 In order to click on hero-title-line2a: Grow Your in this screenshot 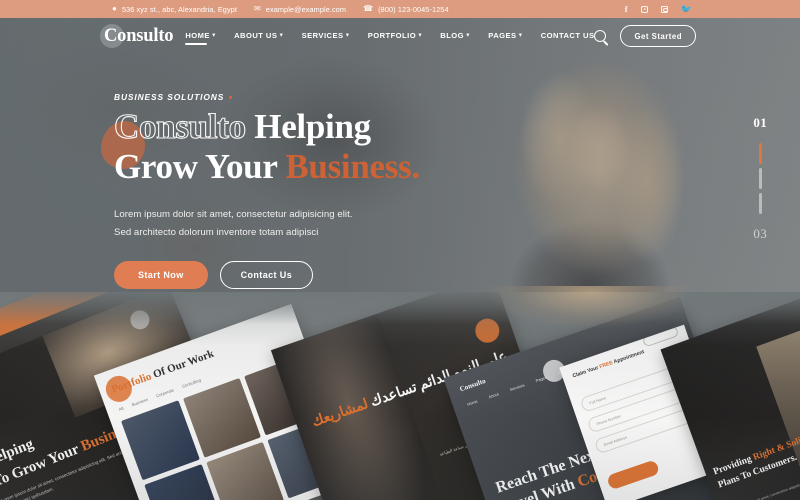, I will do `click(195, 167)`.